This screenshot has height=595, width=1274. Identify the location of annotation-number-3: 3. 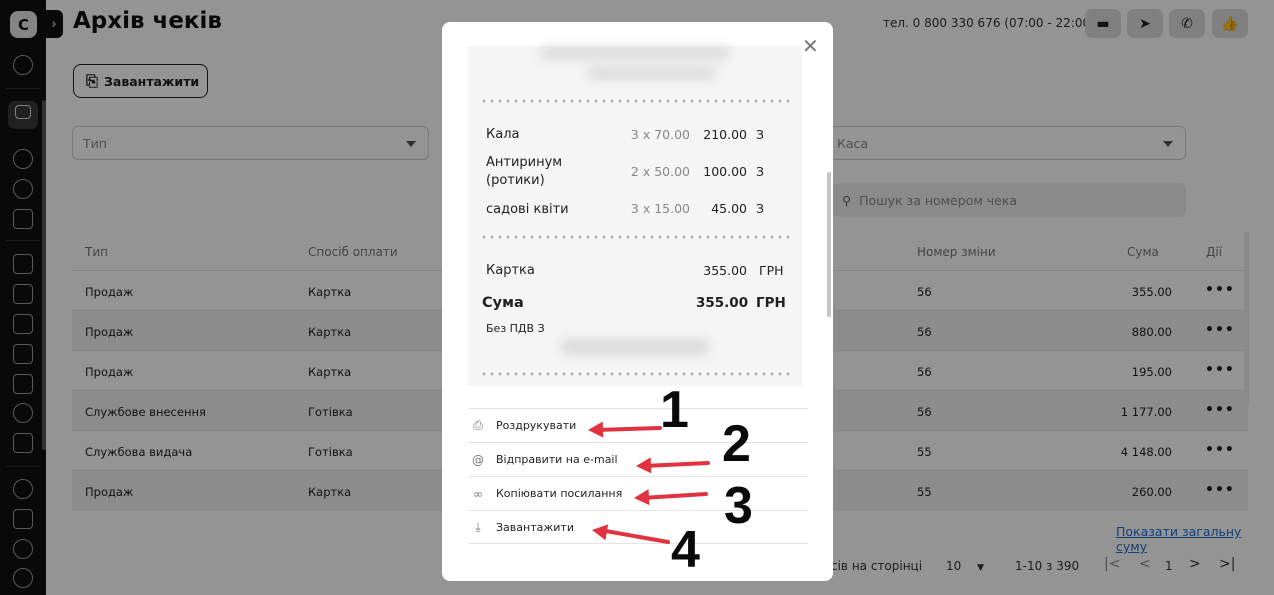
(738, 506).